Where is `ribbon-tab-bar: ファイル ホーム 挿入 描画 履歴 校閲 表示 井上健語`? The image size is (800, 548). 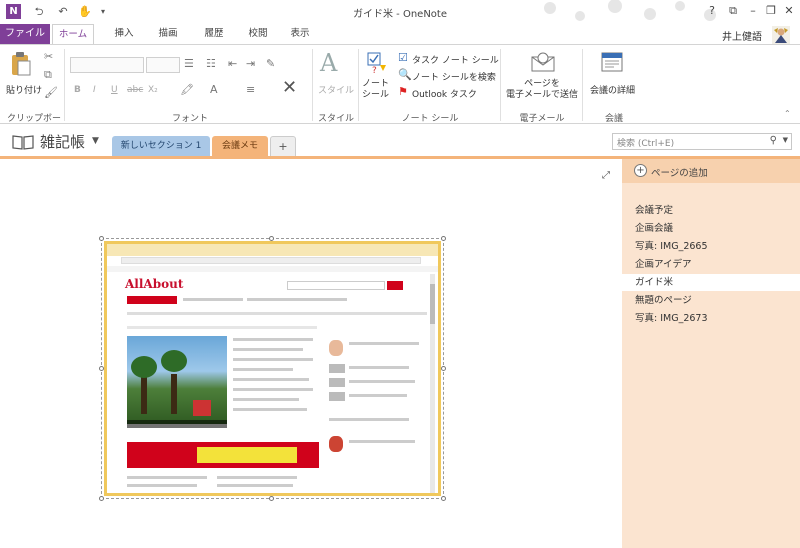 ribbon-tab-bar: ファイル ホーム 挿入 描画 履歴 校閲 表示 井上健語 is located at coordinates (400, 34).